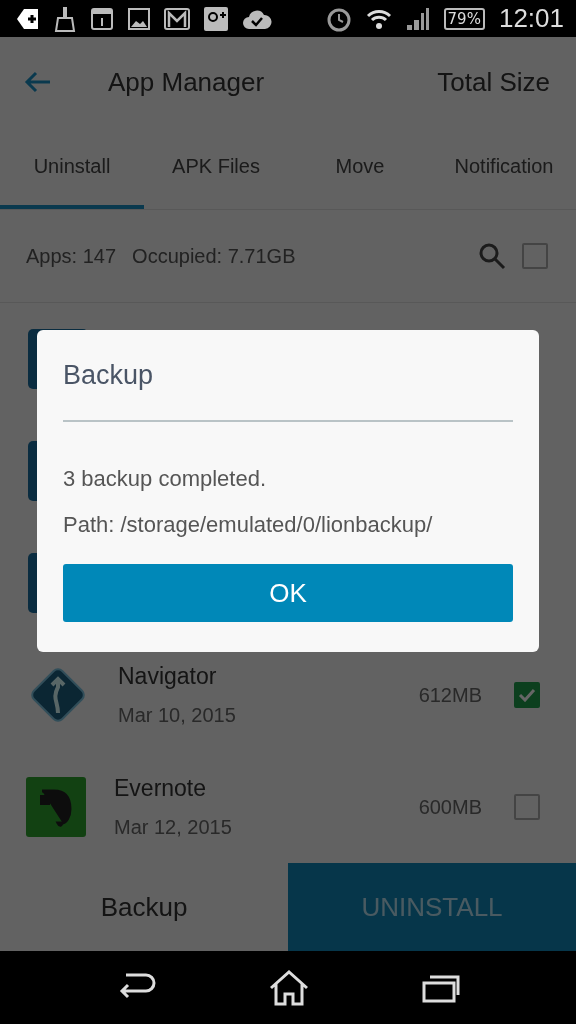 The width and height of the screenshot is (576, 1024). Describe the element at coordinates (139, 18) in the screenshot. I see `image-icon` at that location.